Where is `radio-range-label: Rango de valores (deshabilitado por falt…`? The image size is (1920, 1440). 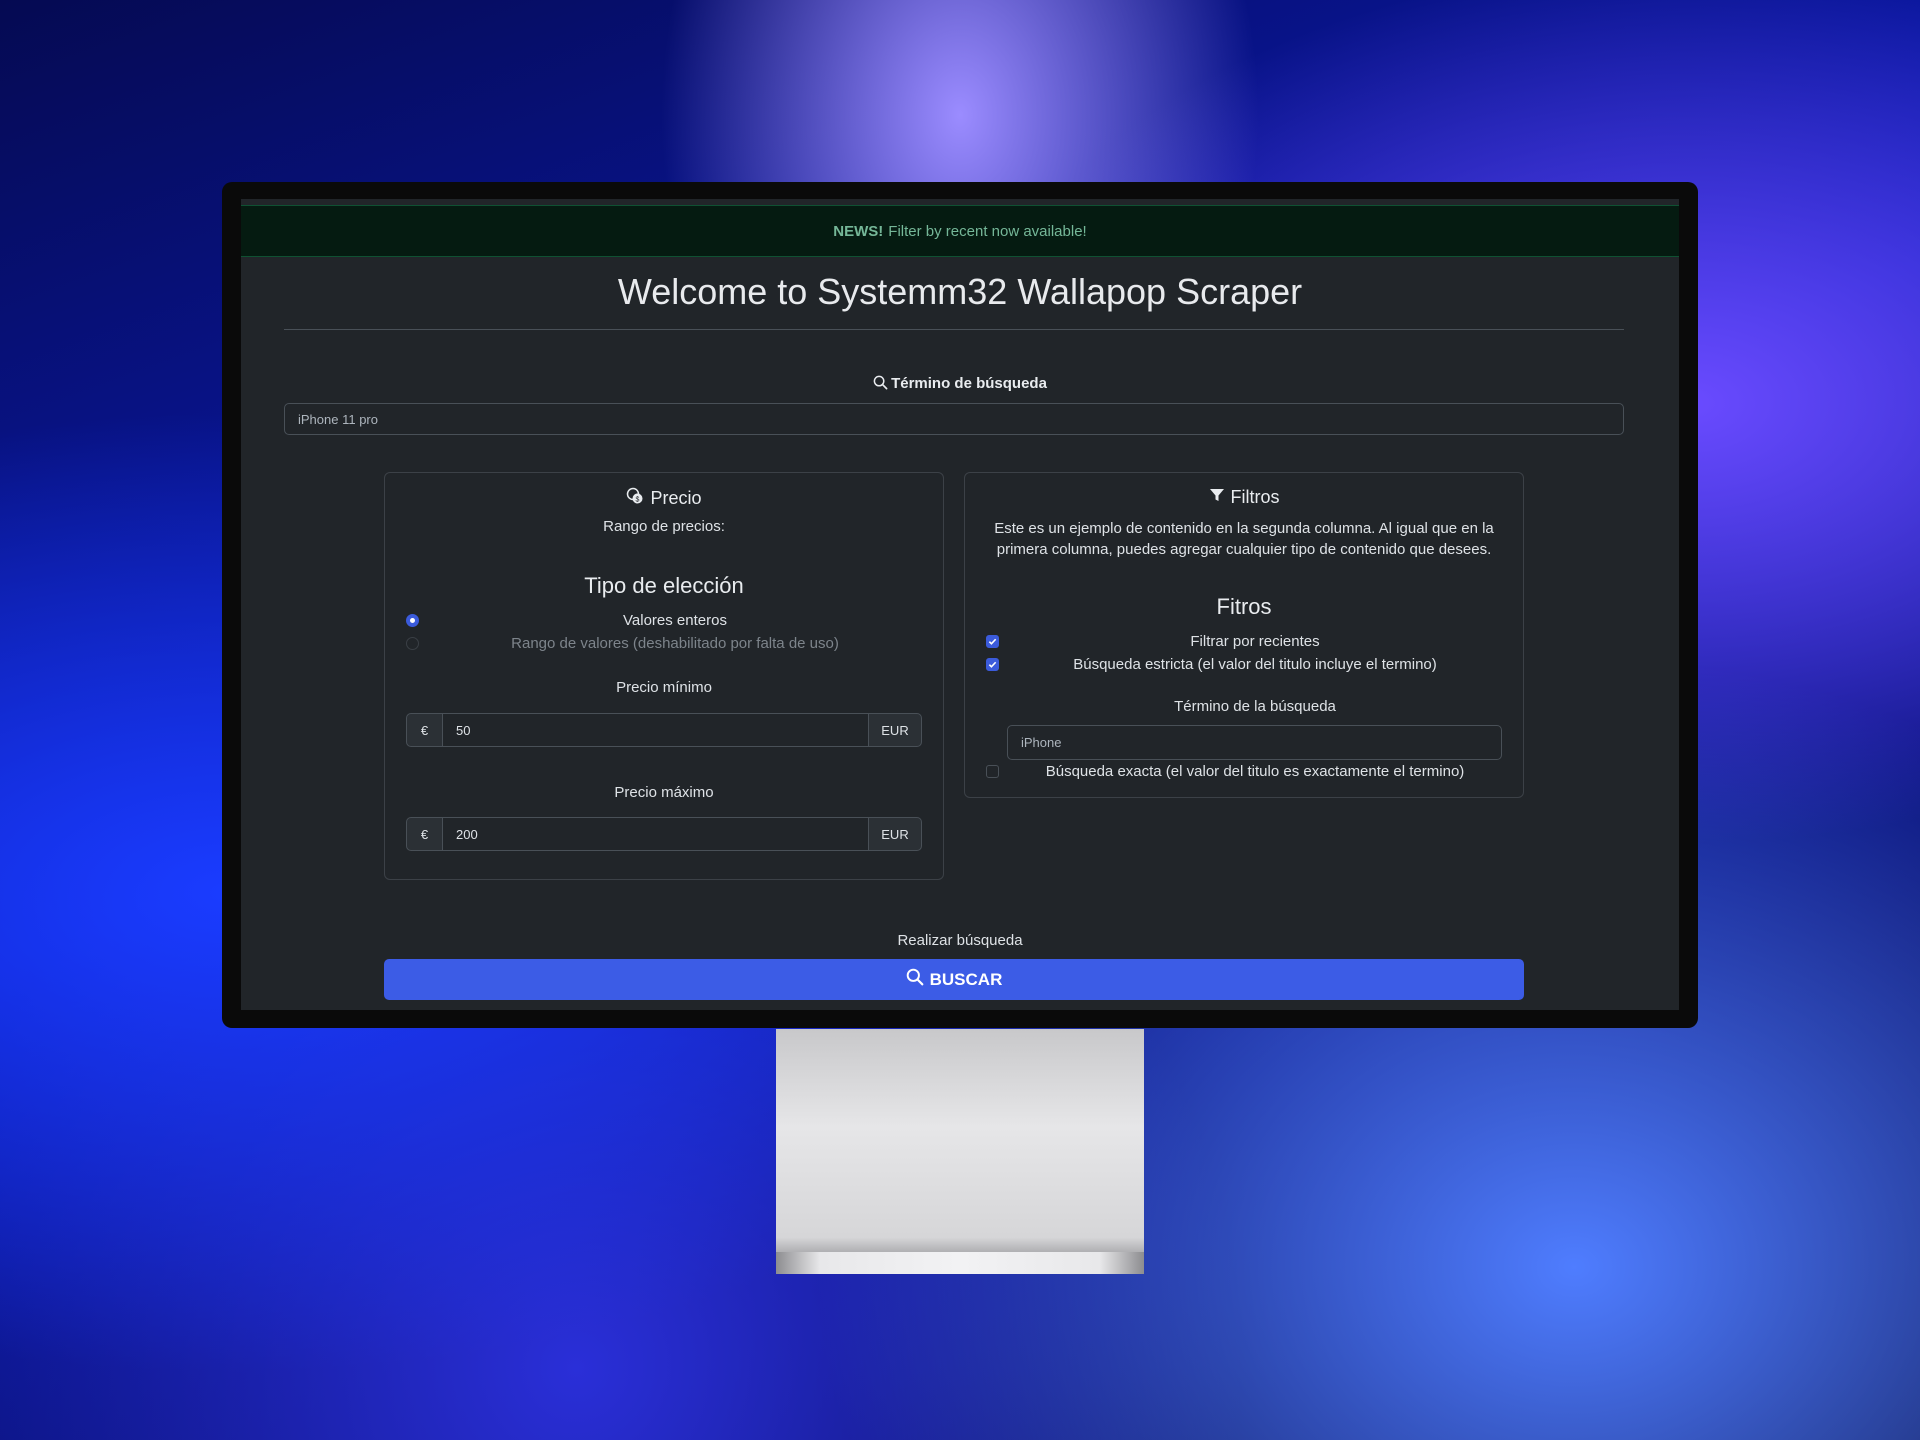 radio-range-label: Rango de valores (deshabilitado por falt… is located at coordinates (675, 643).